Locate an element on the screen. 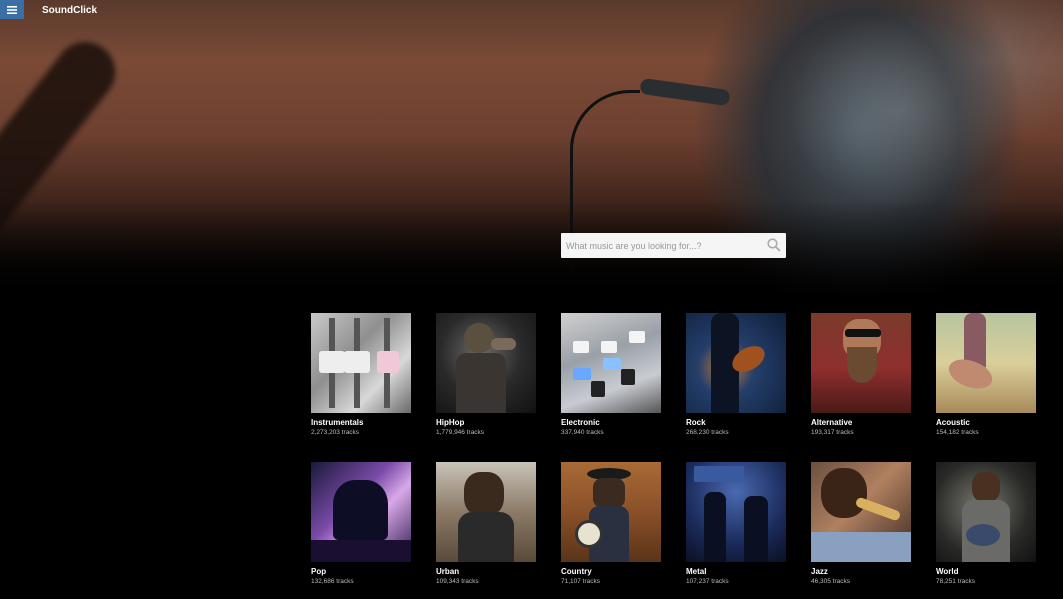 The image size is (1063, 599). genre-track-count: 132,686 tracks is located at coordinates (332, 581).